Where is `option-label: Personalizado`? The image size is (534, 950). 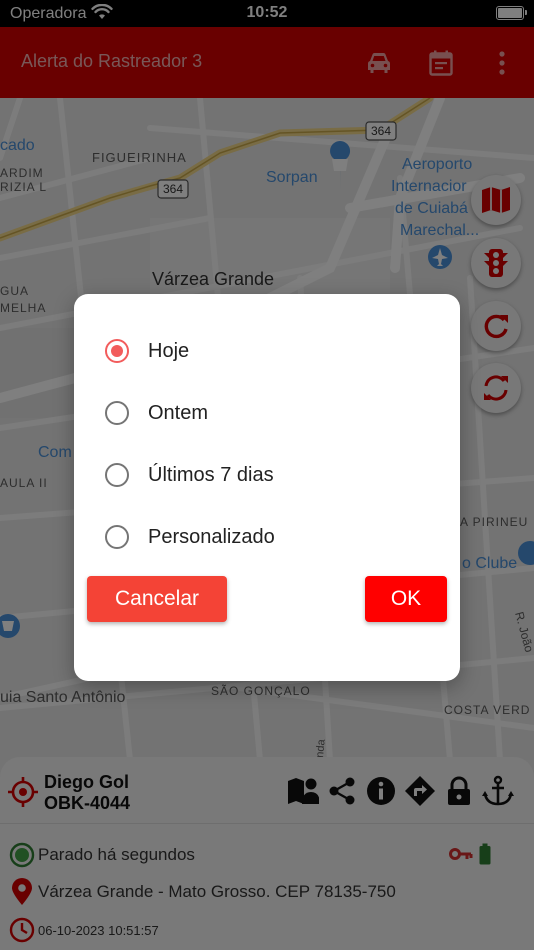
option-label: Personalizado is located at coordinates (211, 536).